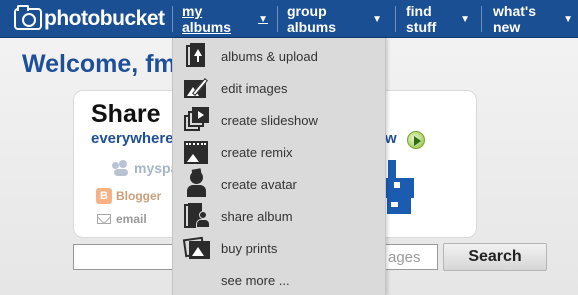 The height and width of the screenshot is (295, 578). What do you see at coordinates (438, 19) in the screenshot?
I see `nav-find-stuff: find stuff ▼` at bounding box center [438, 19].